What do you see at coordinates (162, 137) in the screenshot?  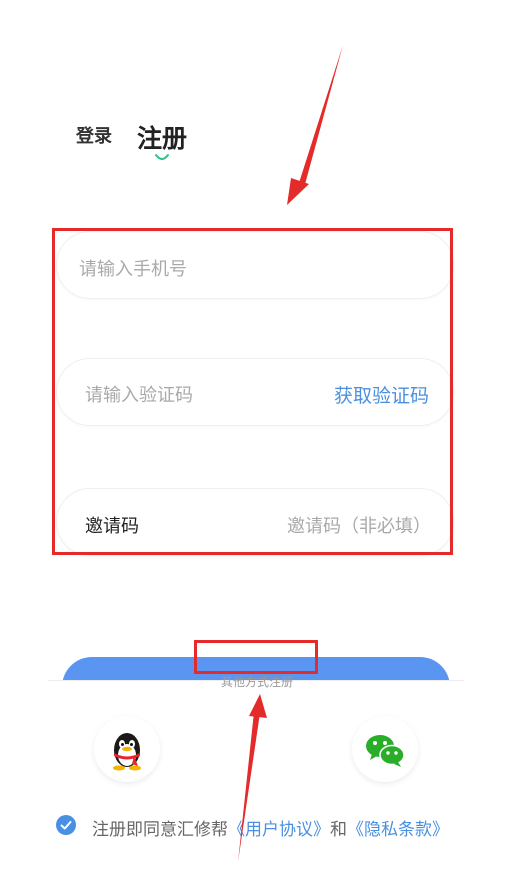 I see `tab-register: 注册` at bounding box center [162, 137].